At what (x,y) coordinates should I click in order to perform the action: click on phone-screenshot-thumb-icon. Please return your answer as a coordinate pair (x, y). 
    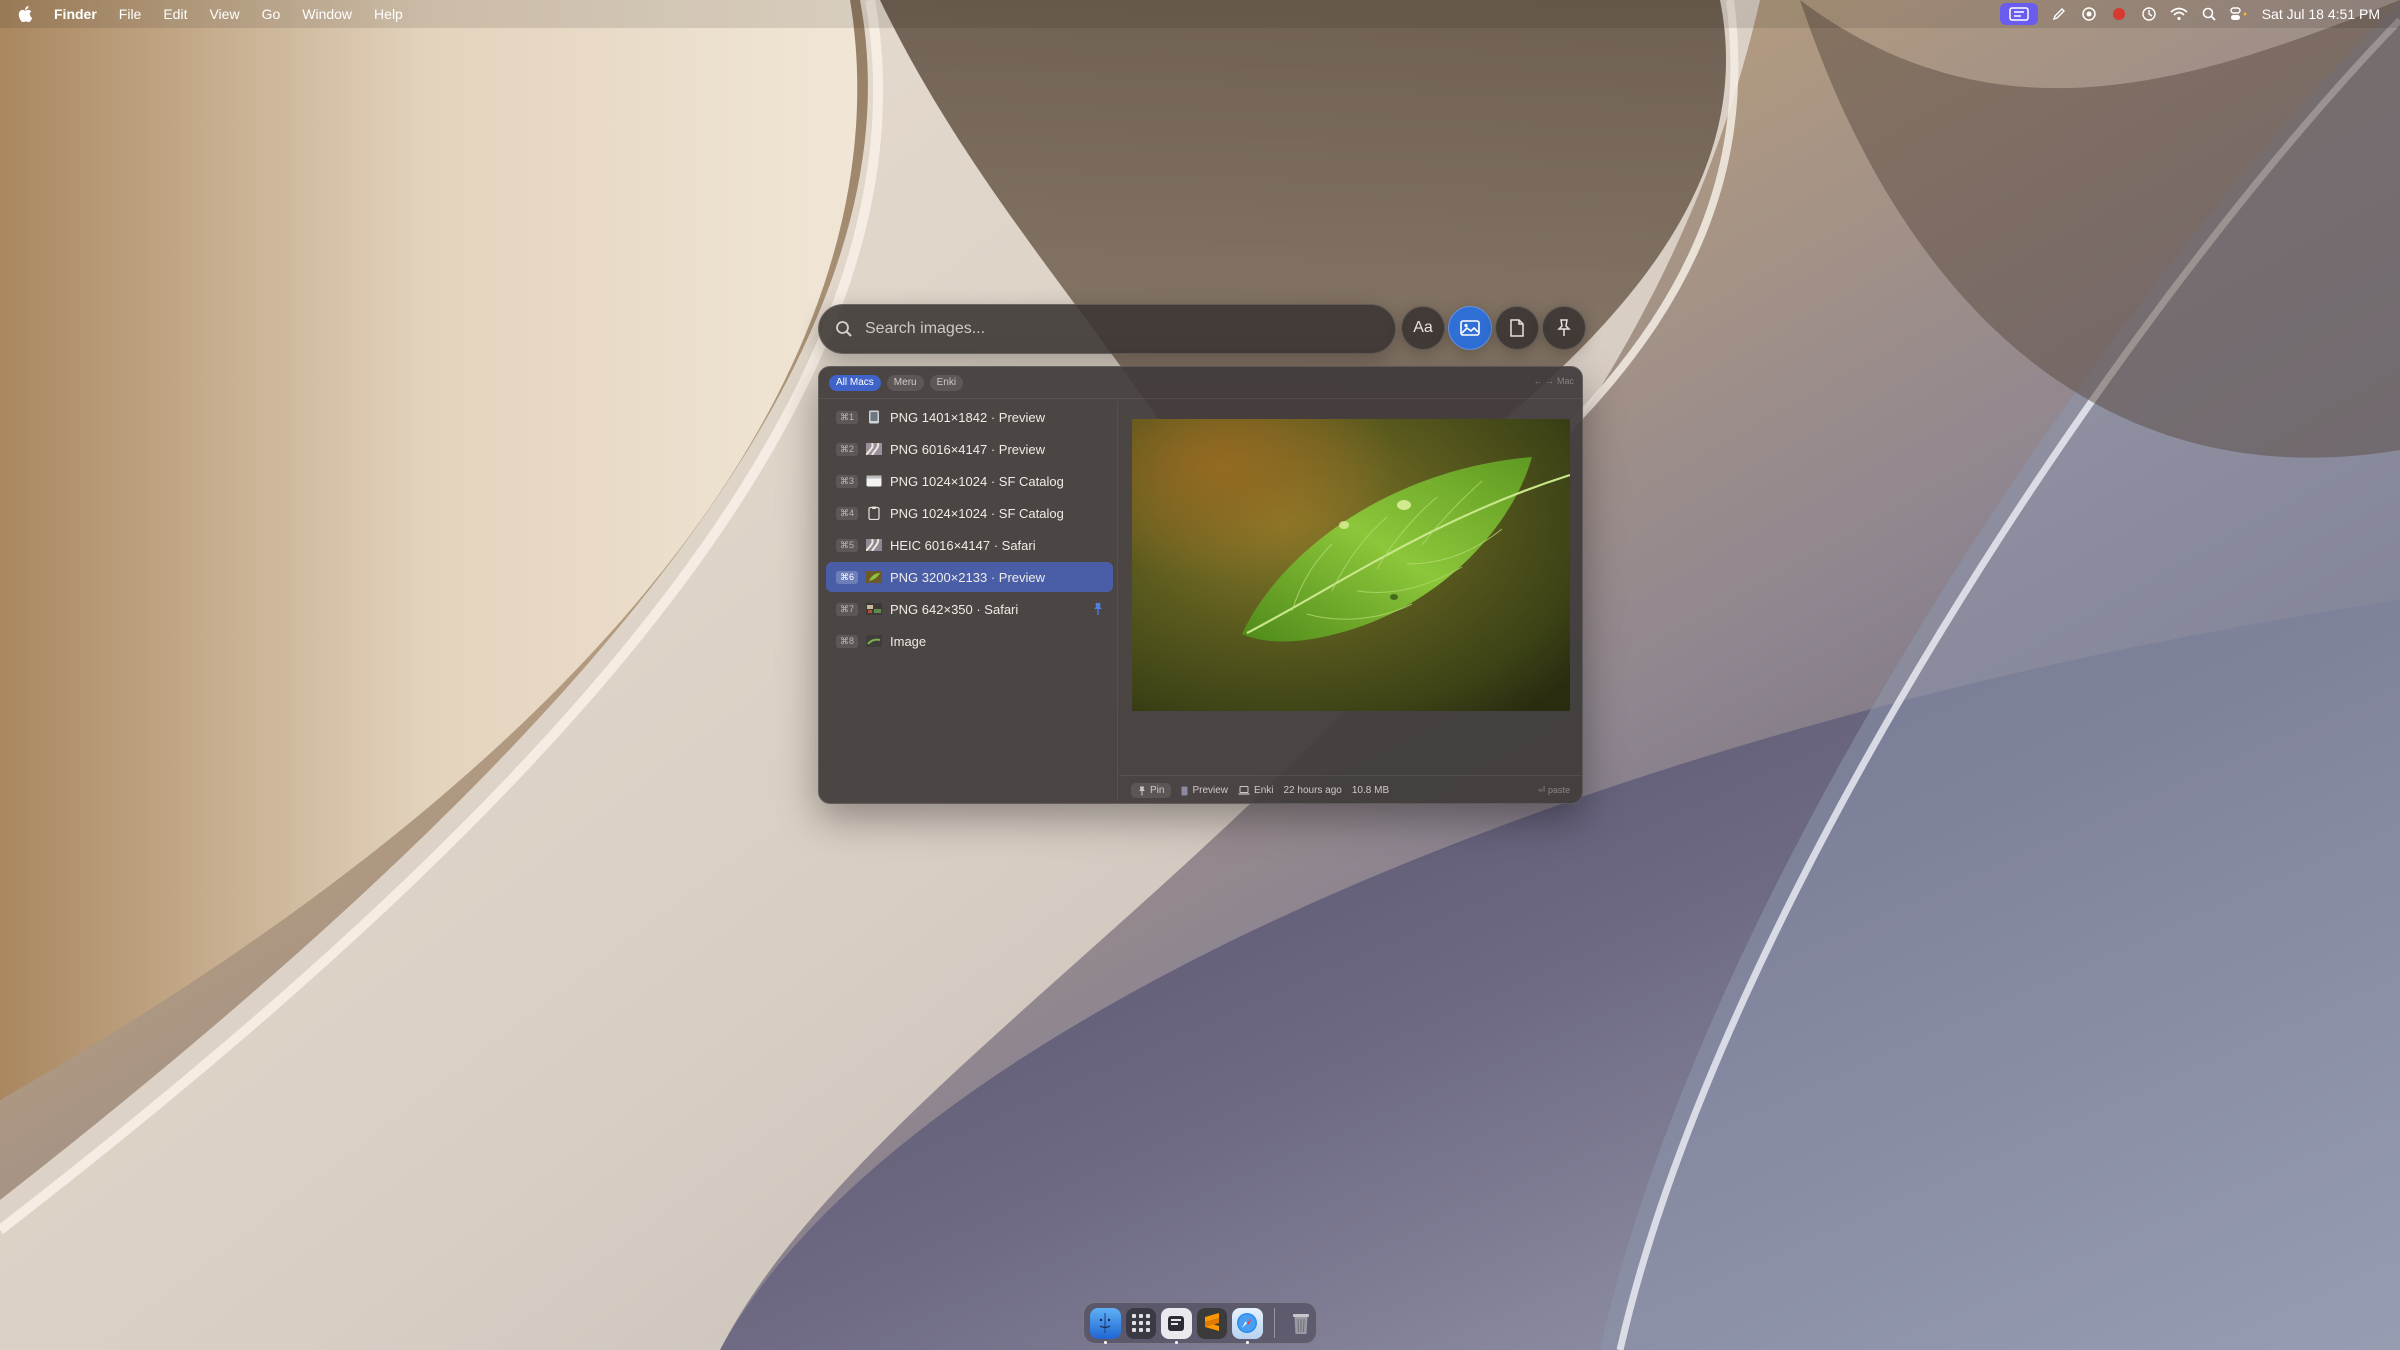
    Looking at the image, I should click on (874, 417).